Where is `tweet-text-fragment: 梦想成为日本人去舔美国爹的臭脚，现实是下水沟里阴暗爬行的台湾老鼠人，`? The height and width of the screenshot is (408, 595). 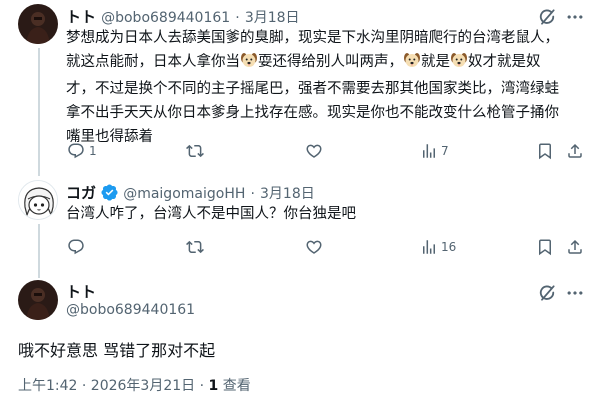
tweet-text-fragment: 梦想成为日本人去舔美国爹的臭脚，现实是下水沟里阴暗爬行的台湾老鼠人， is located at coordinates (312, 38).